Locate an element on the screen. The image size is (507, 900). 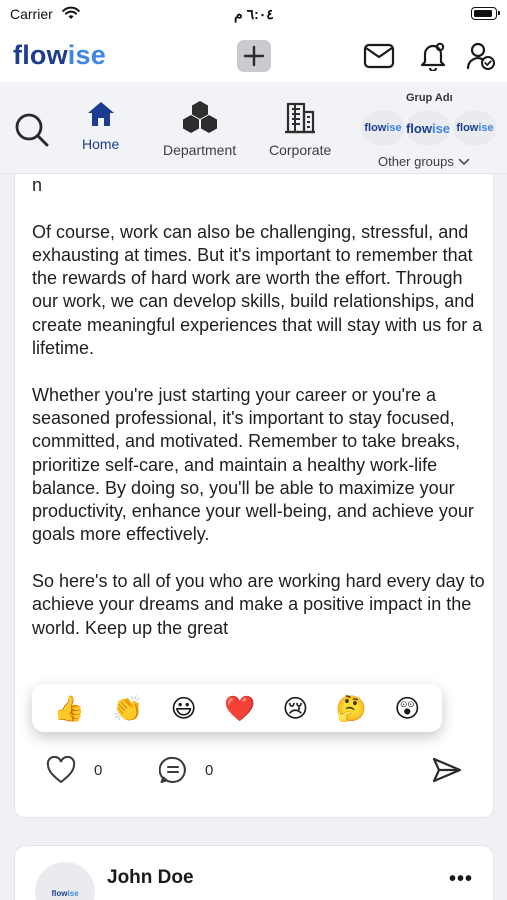
carrier-label: Carrier is located at coordinates (31, 14).